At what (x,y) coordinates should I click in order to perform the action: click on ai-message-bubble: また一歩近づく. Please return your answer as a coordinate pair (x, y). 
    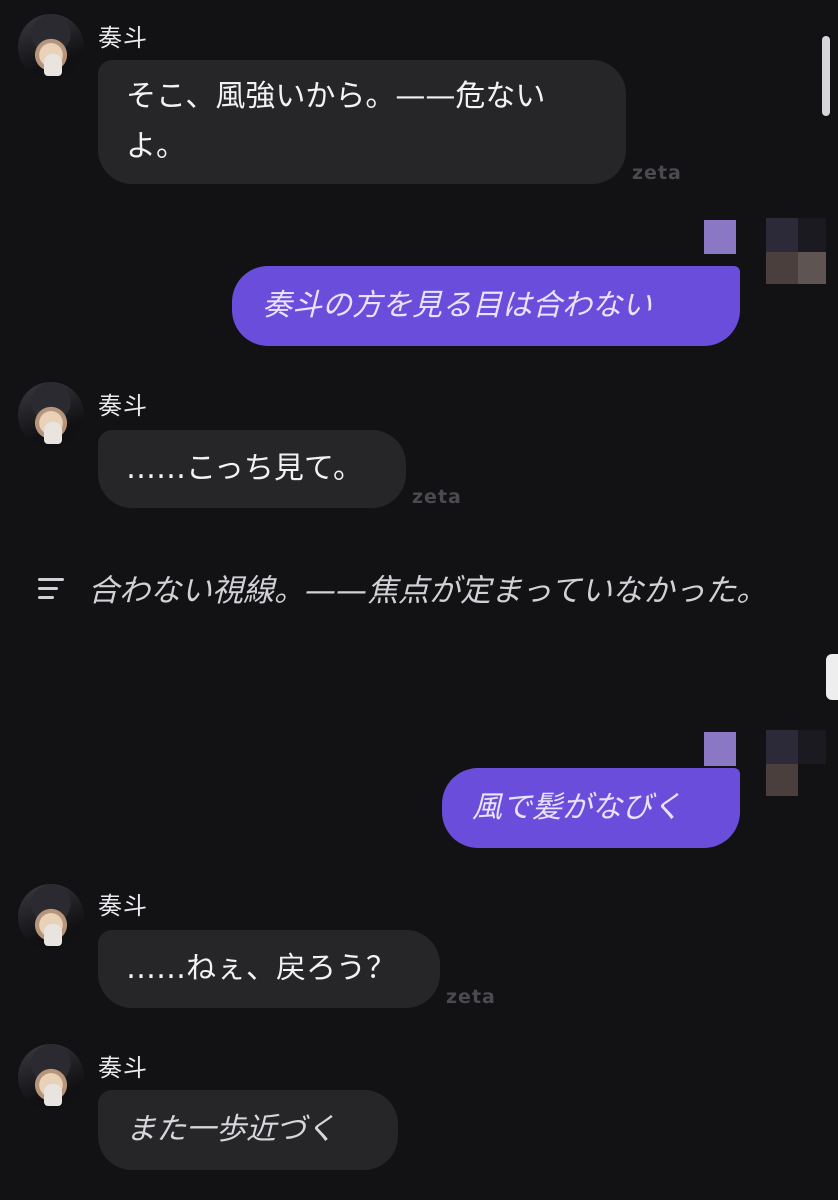
    Looking at the image, I should click on (248, 1130).